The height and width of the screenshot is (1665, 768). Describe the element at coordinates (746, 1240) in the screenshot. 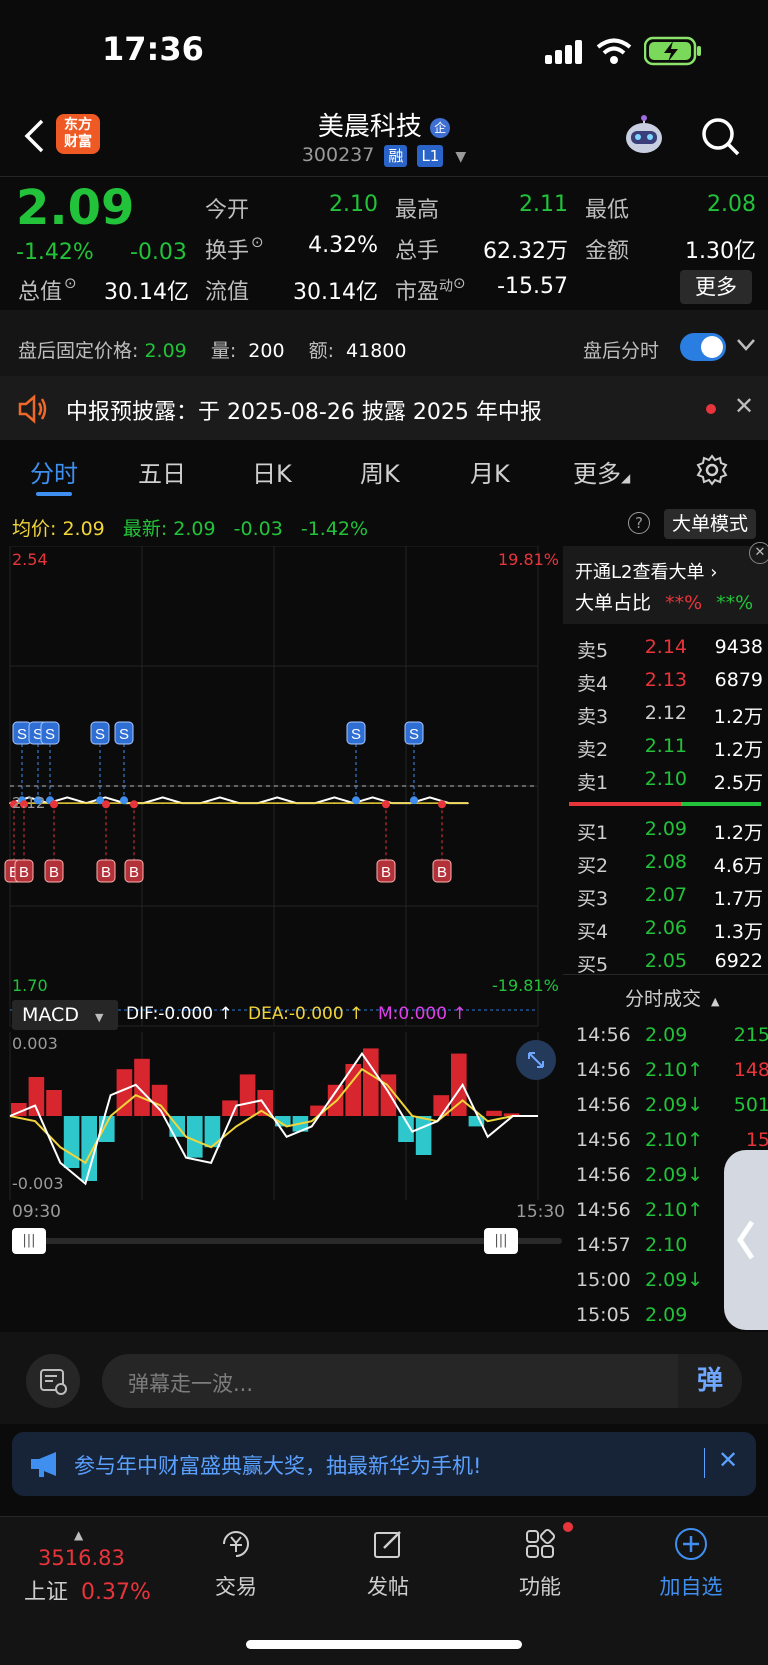

I see `side-drawer-handle` at that location.